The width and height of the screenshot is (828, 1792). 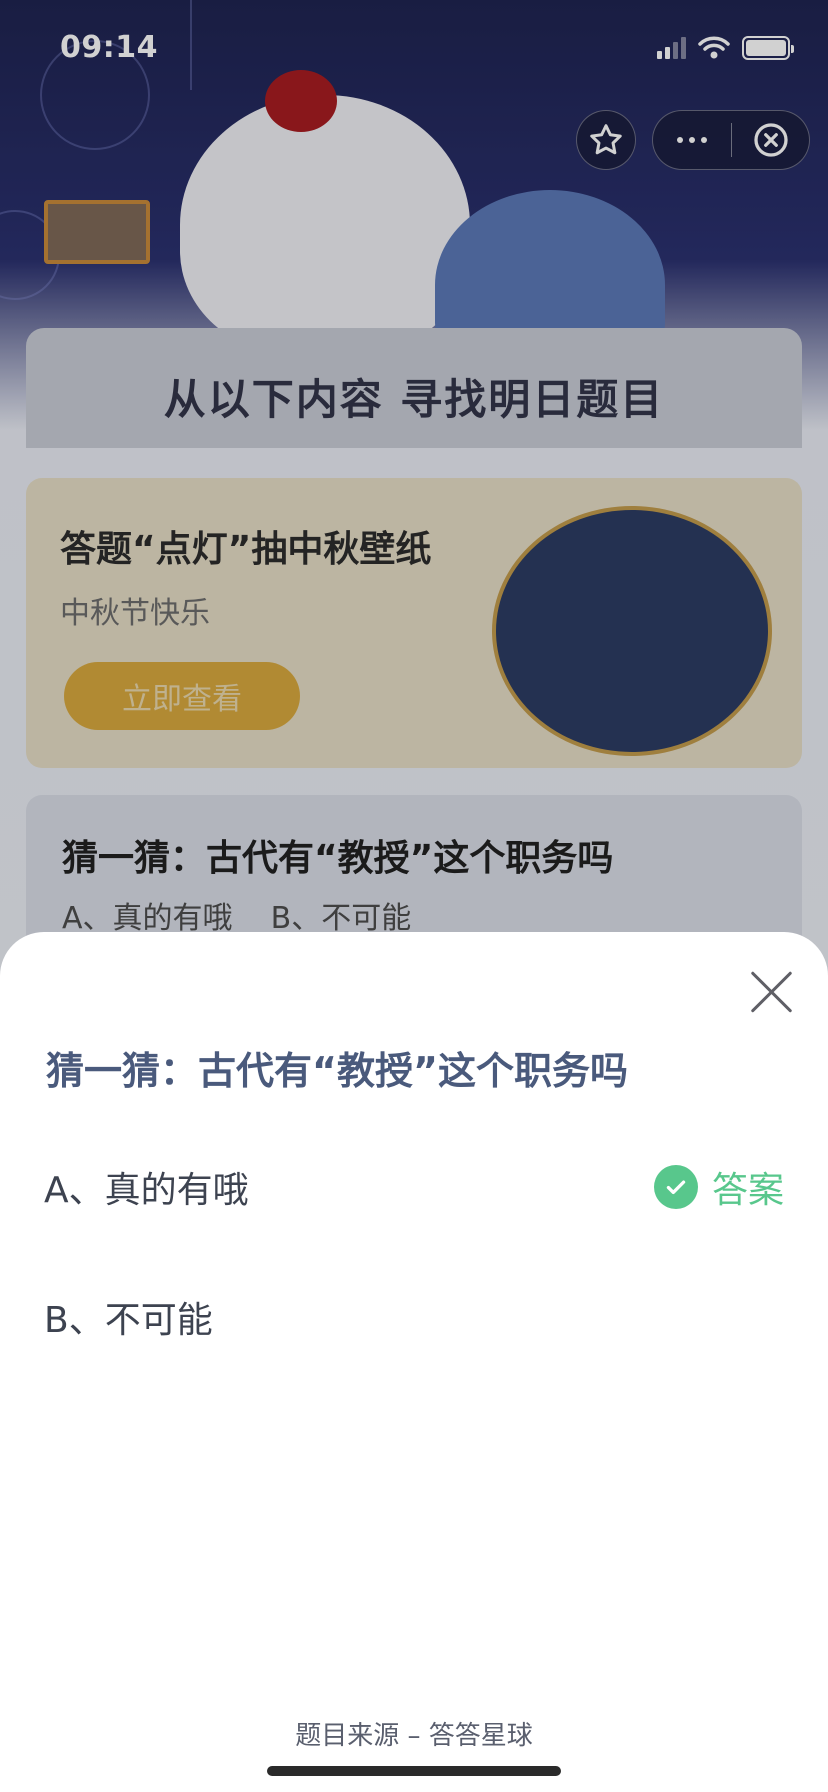 What do you see at coordinates (675, 1187) in the screenshot?
I see `check-icon` at bounding box center [675, 1187].